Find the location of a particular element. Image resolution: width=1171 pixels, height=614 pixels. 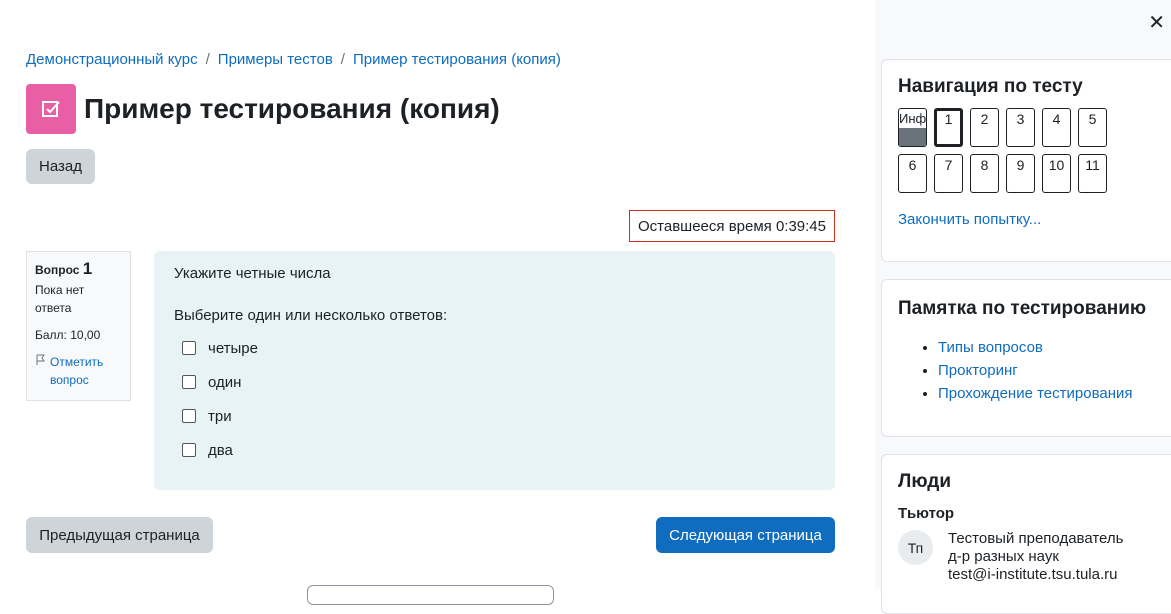

previous-page-button: Предыдущая страница is located at coordinates (119, 535).